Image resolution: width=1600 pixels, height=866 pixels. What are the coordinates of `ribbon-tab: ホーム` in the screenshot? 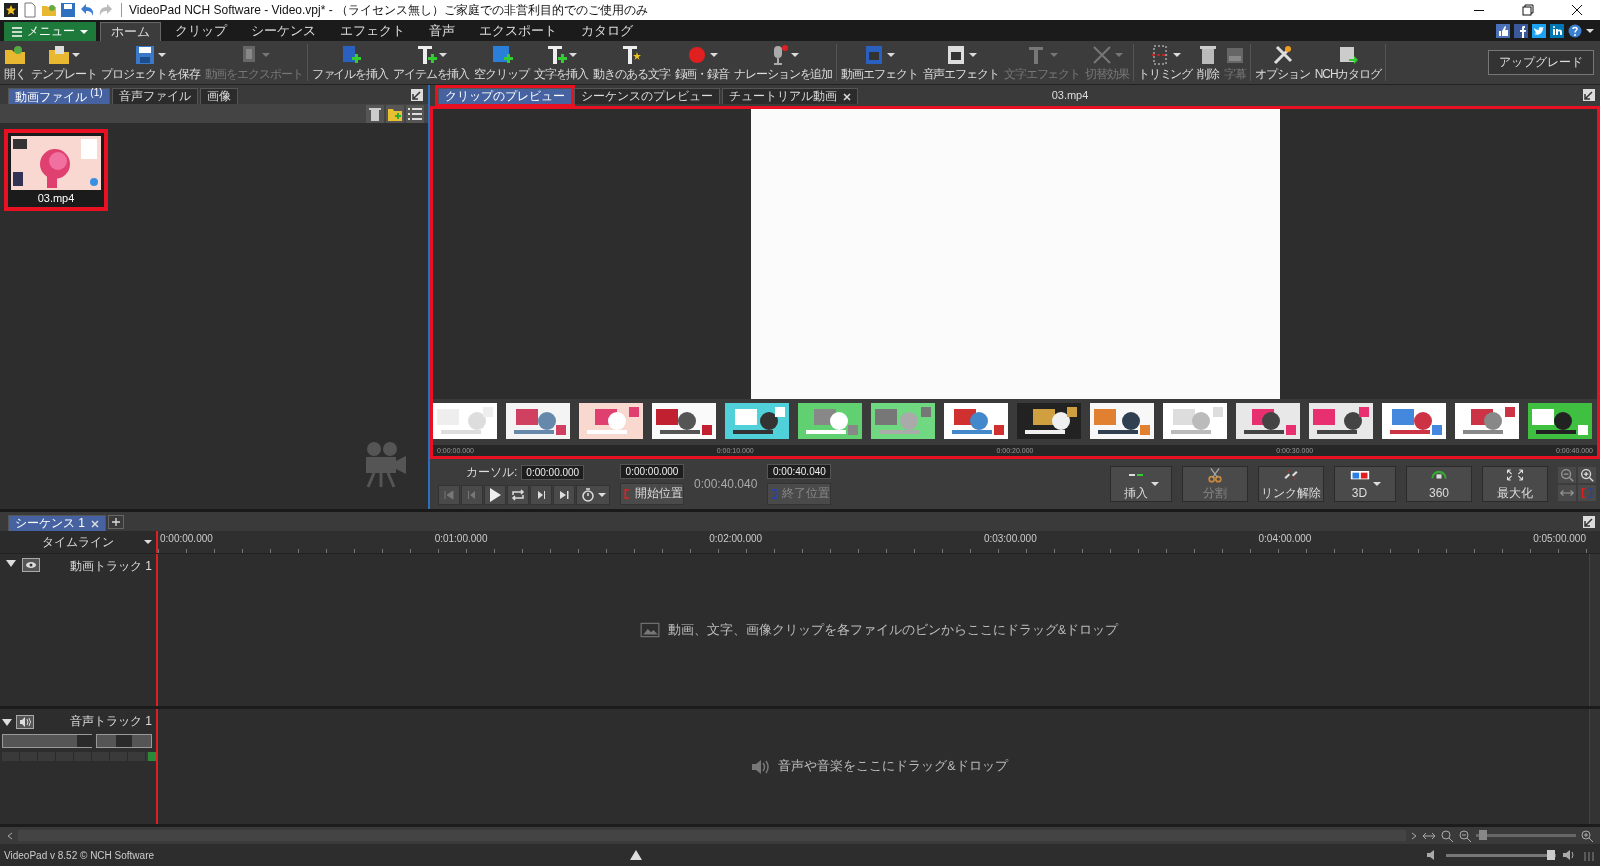 It's located at (130, 31).